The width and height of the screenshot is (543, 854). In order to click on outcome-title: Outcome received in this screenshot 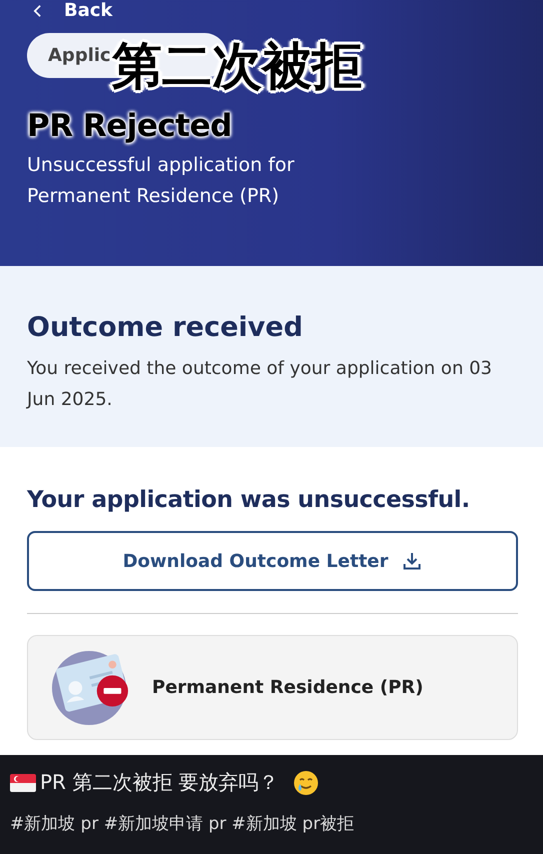, I will do `click(165, 327)`.